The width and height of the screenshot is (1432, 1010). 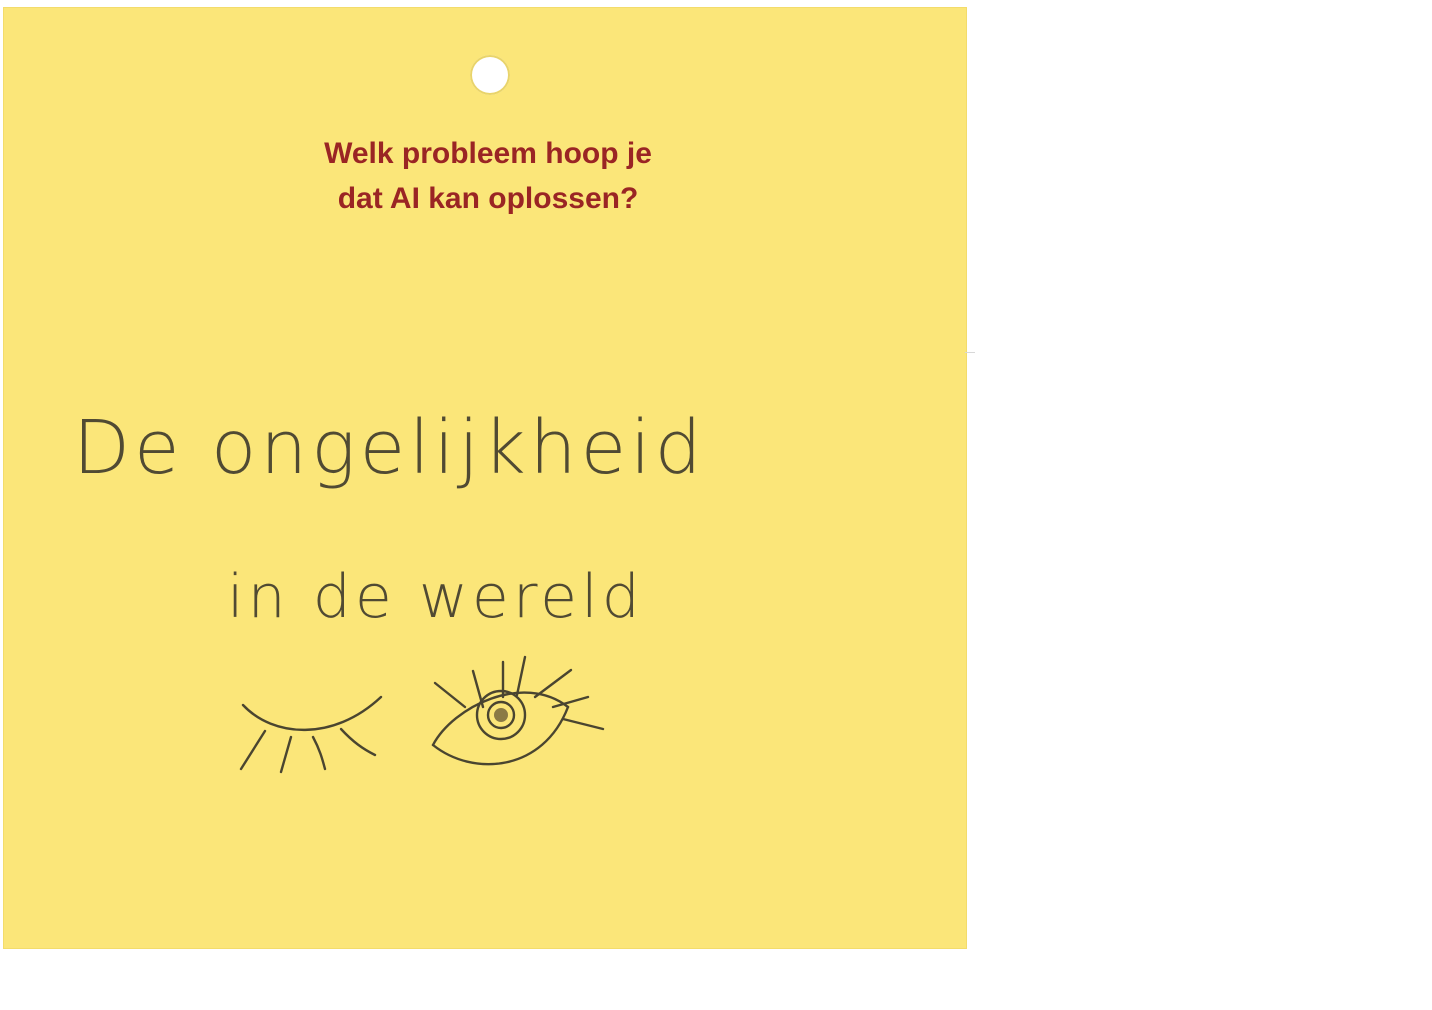 I want to click on closed-eye-icon, so click(x=311, y=734).